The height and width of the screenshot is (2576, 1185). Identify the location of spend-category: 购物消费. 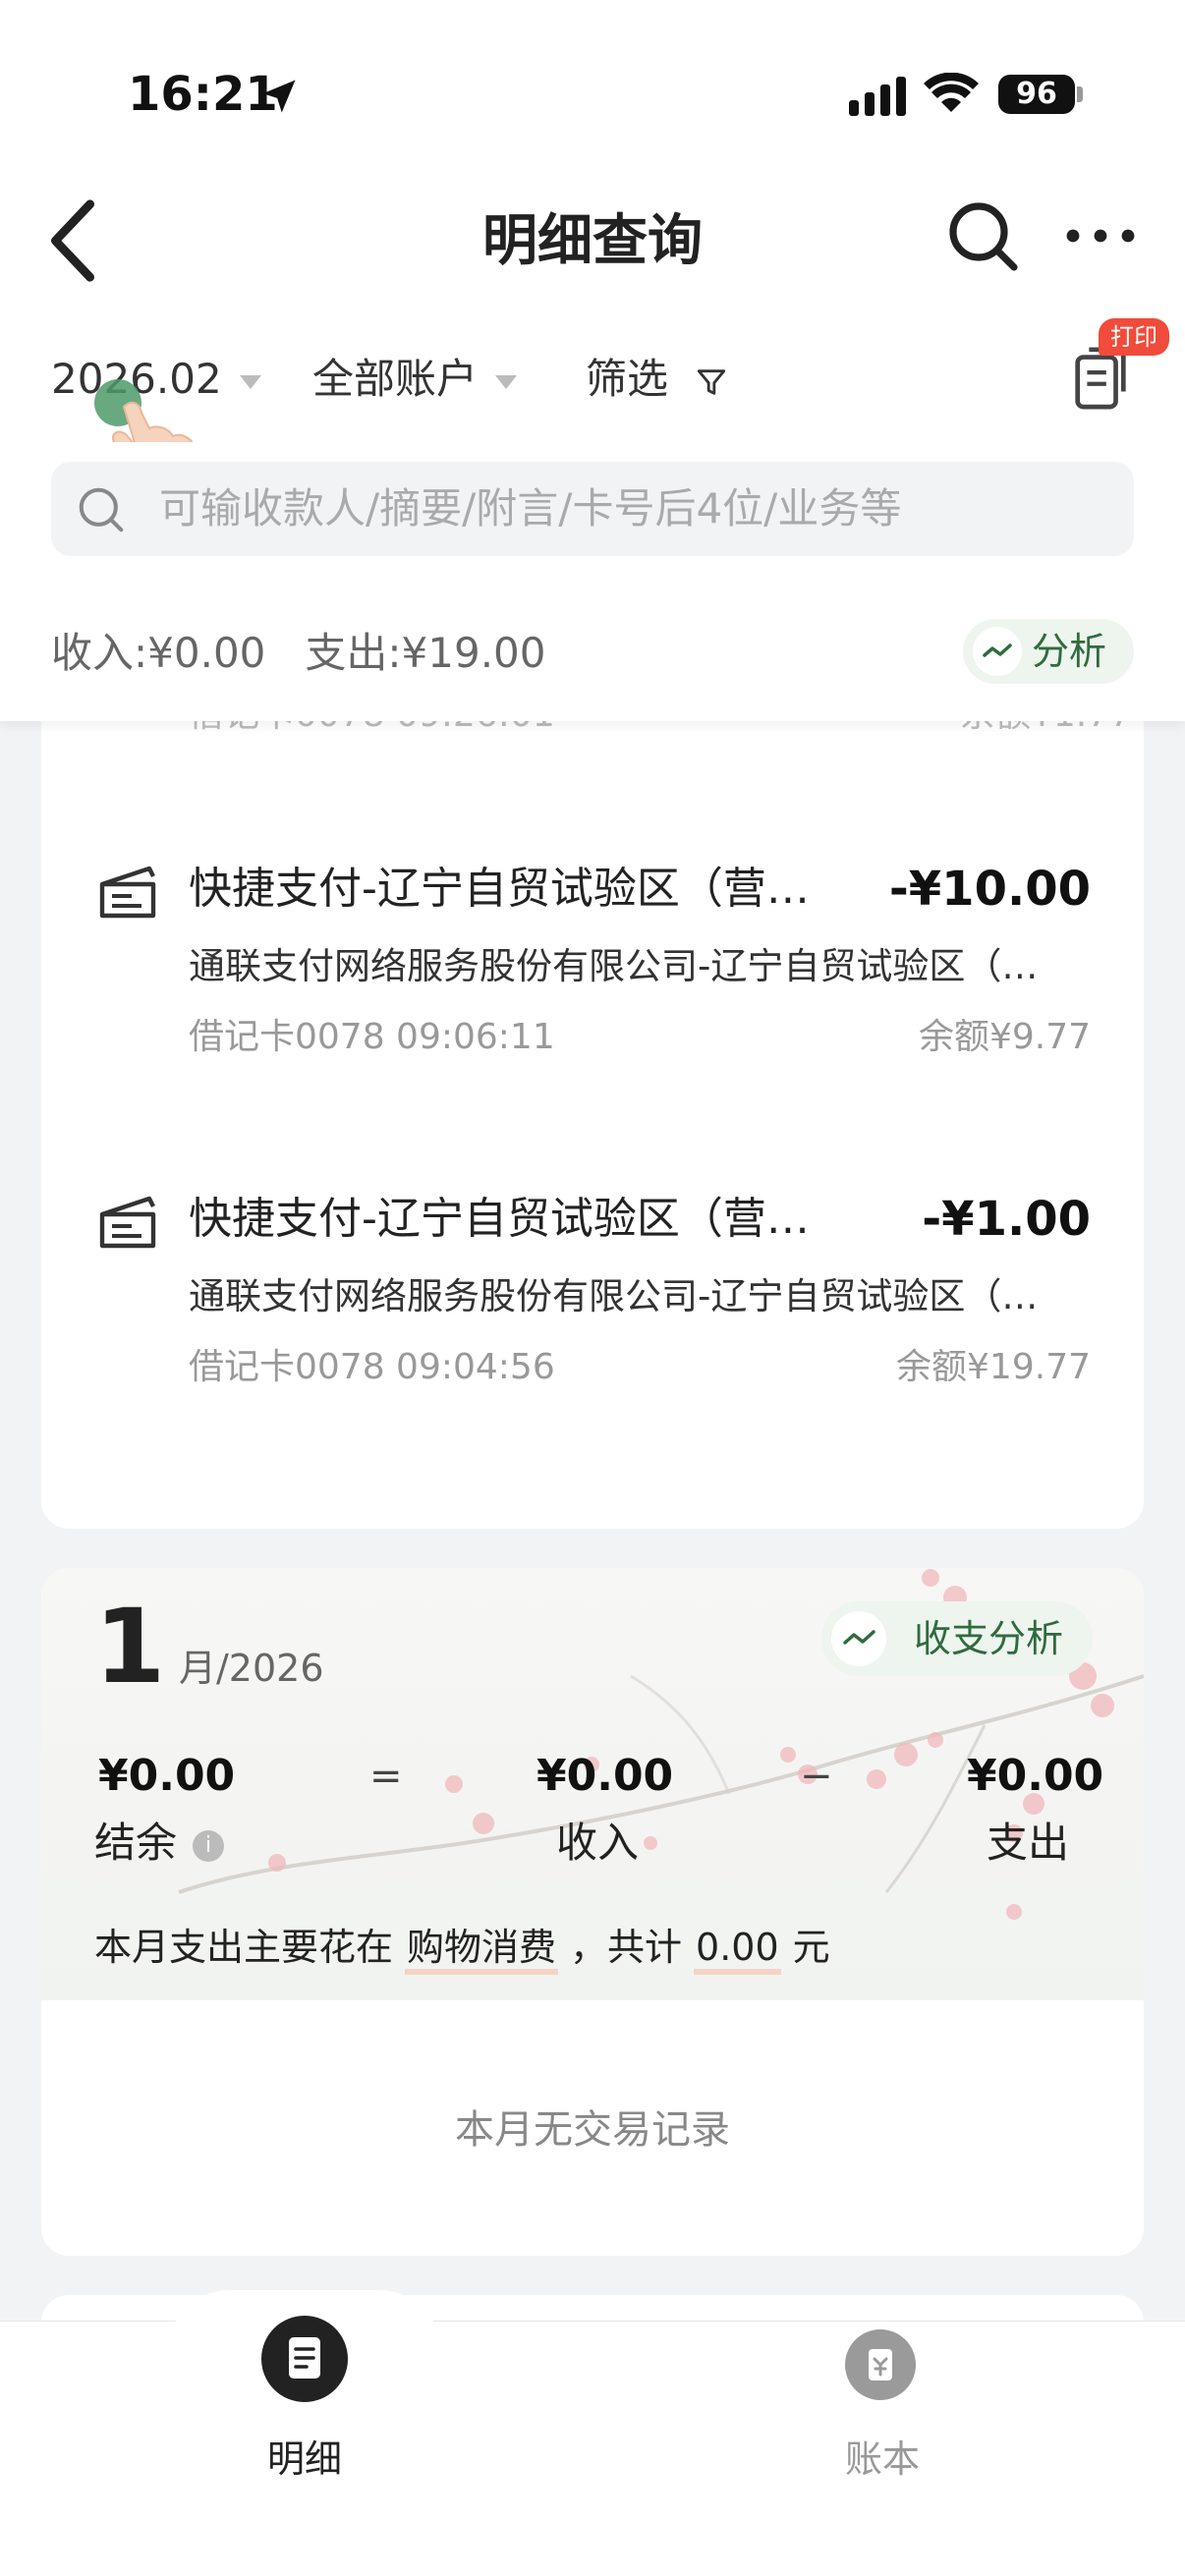
(482, 1950).